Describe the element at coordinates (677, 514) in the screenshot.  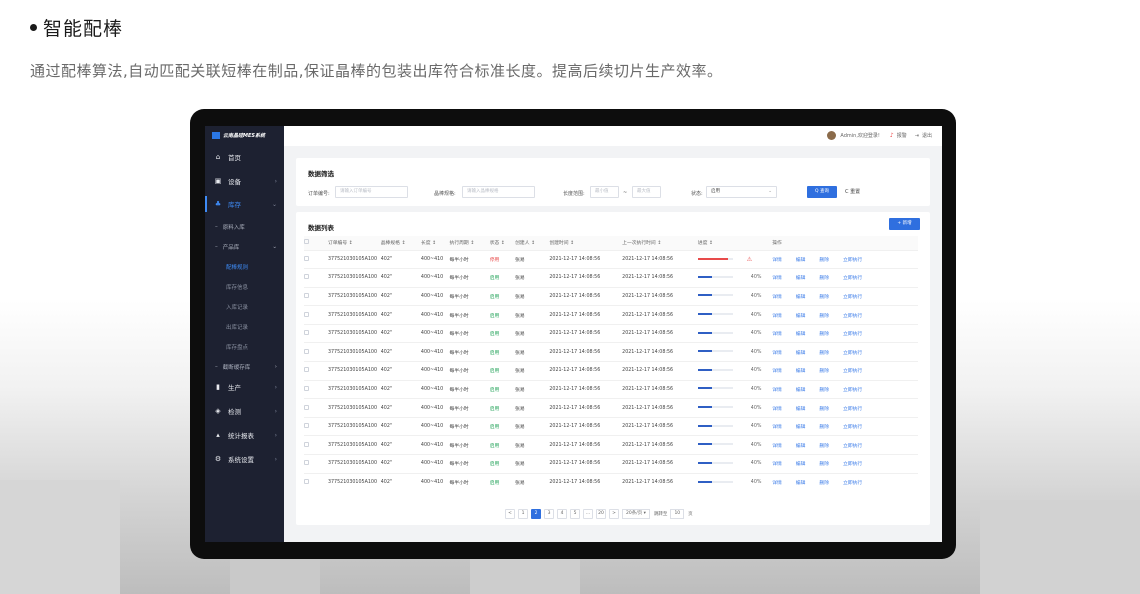
I see `goto-input: 10` at that location.